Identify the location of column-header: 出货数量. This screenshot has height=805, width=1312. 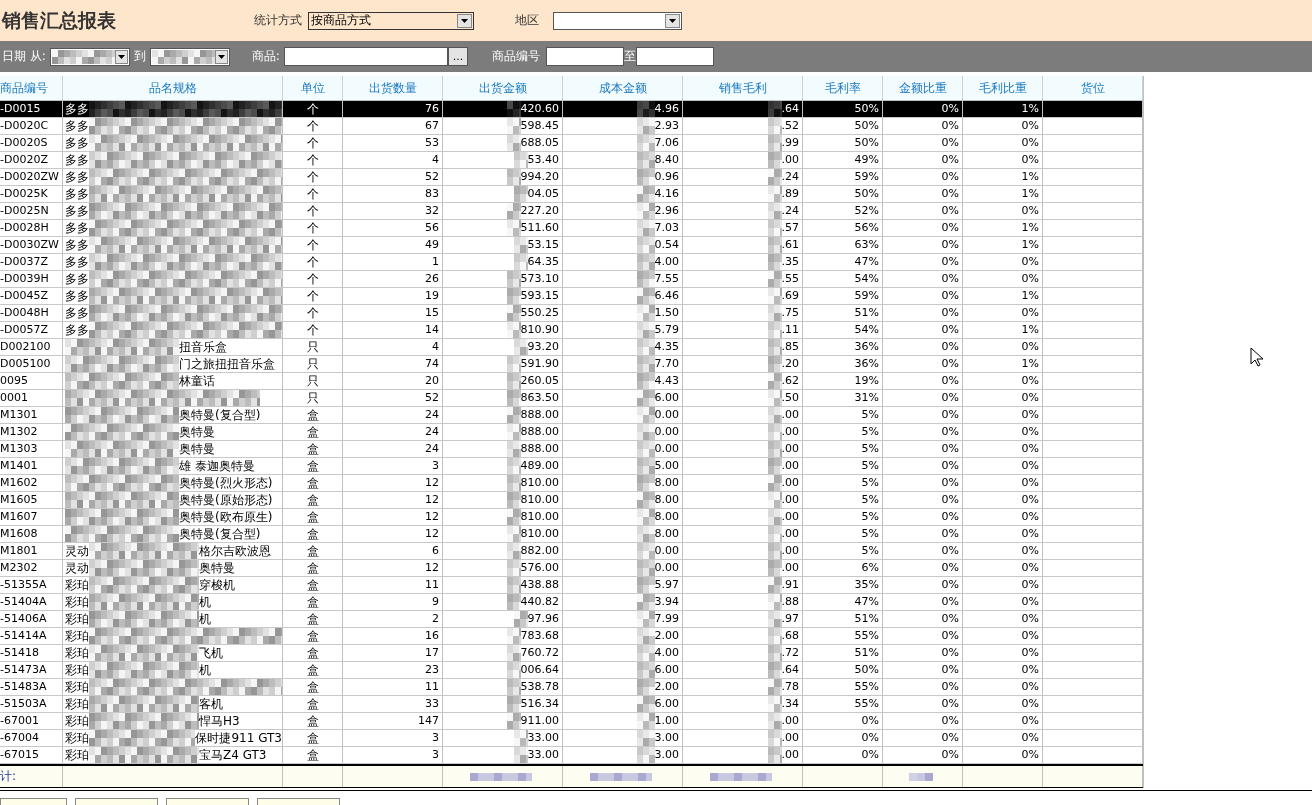
(393, 88).